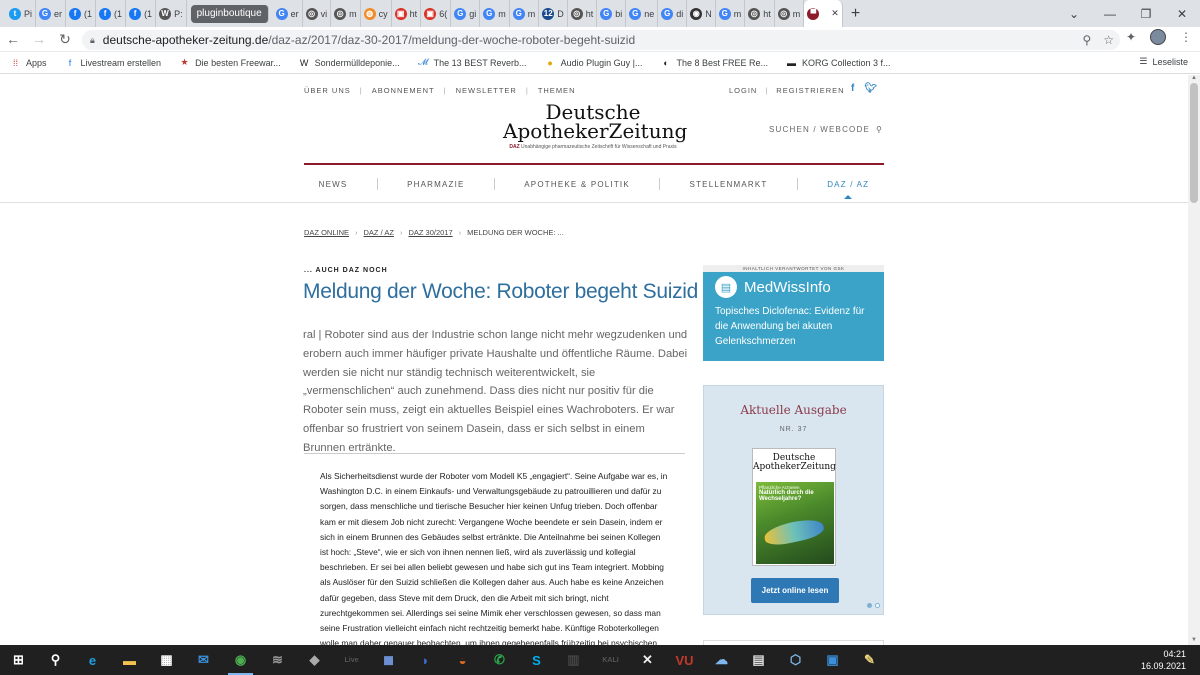 The height and width of the screenshot is (675, 1200). I want to click on back-icon: ←, so click(13, 39).